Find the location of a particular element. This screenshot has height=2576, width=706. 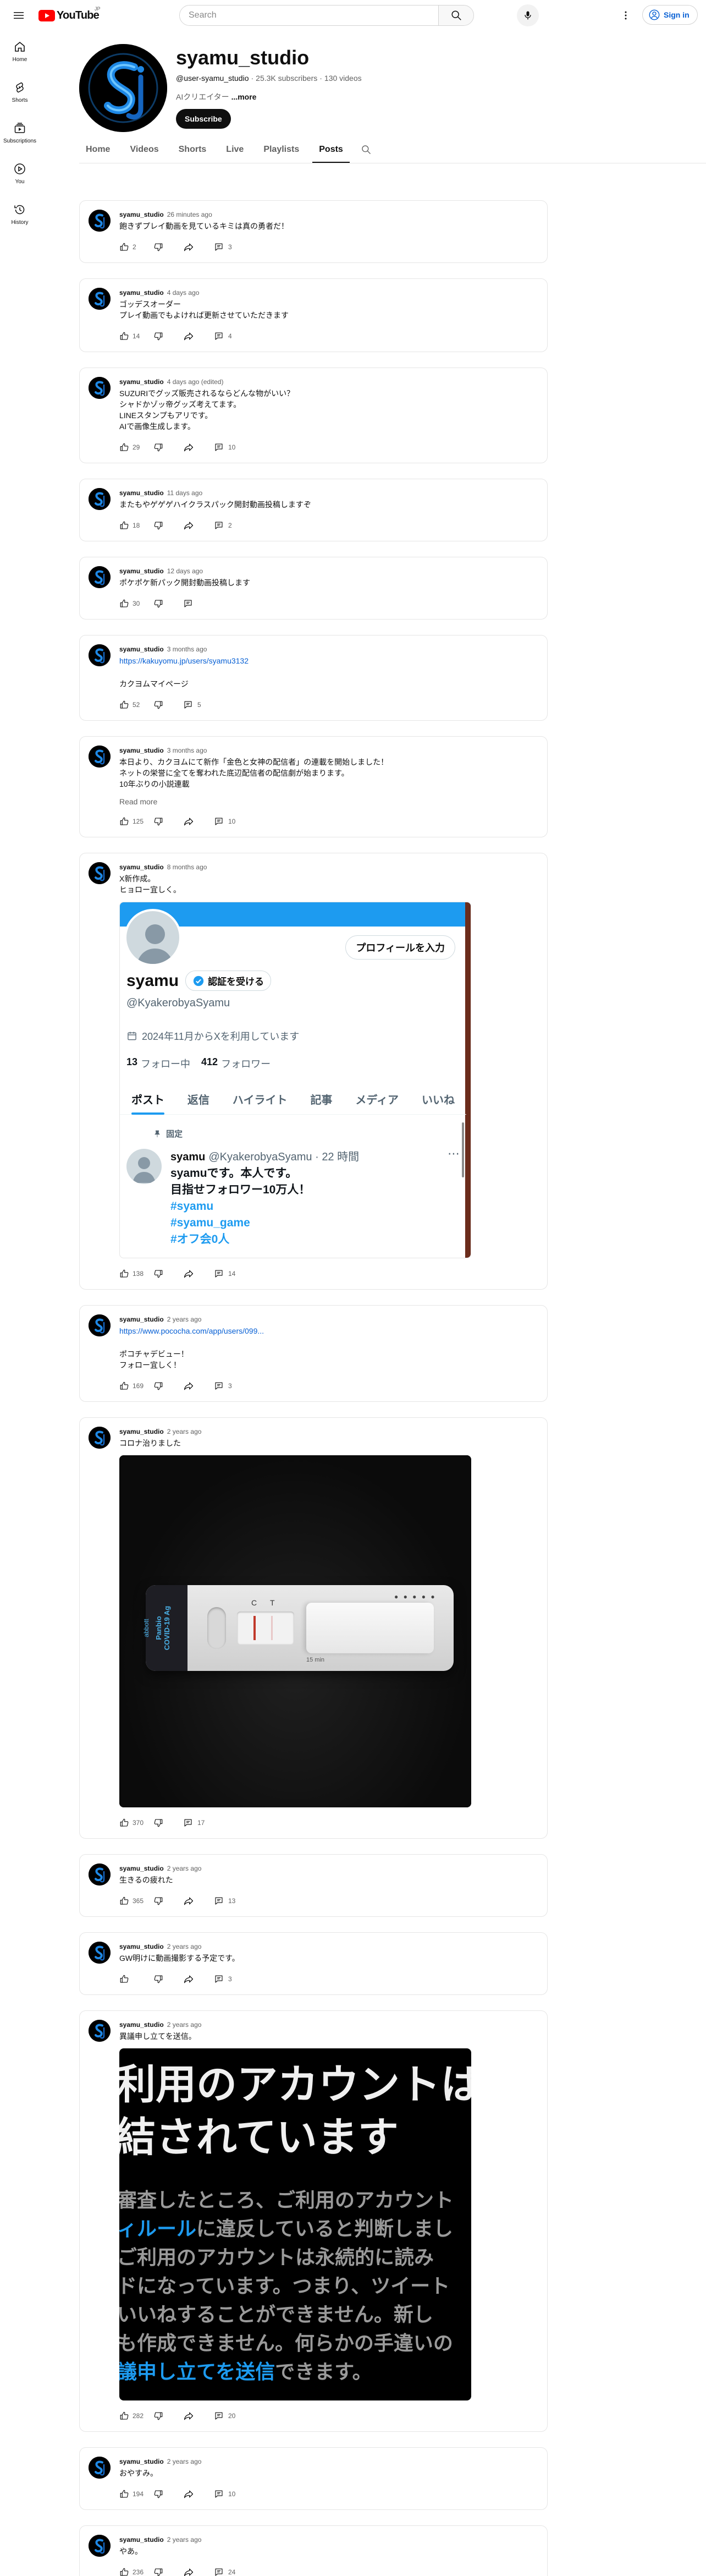

comment-button: 4 is located at coordinates (223, 336).